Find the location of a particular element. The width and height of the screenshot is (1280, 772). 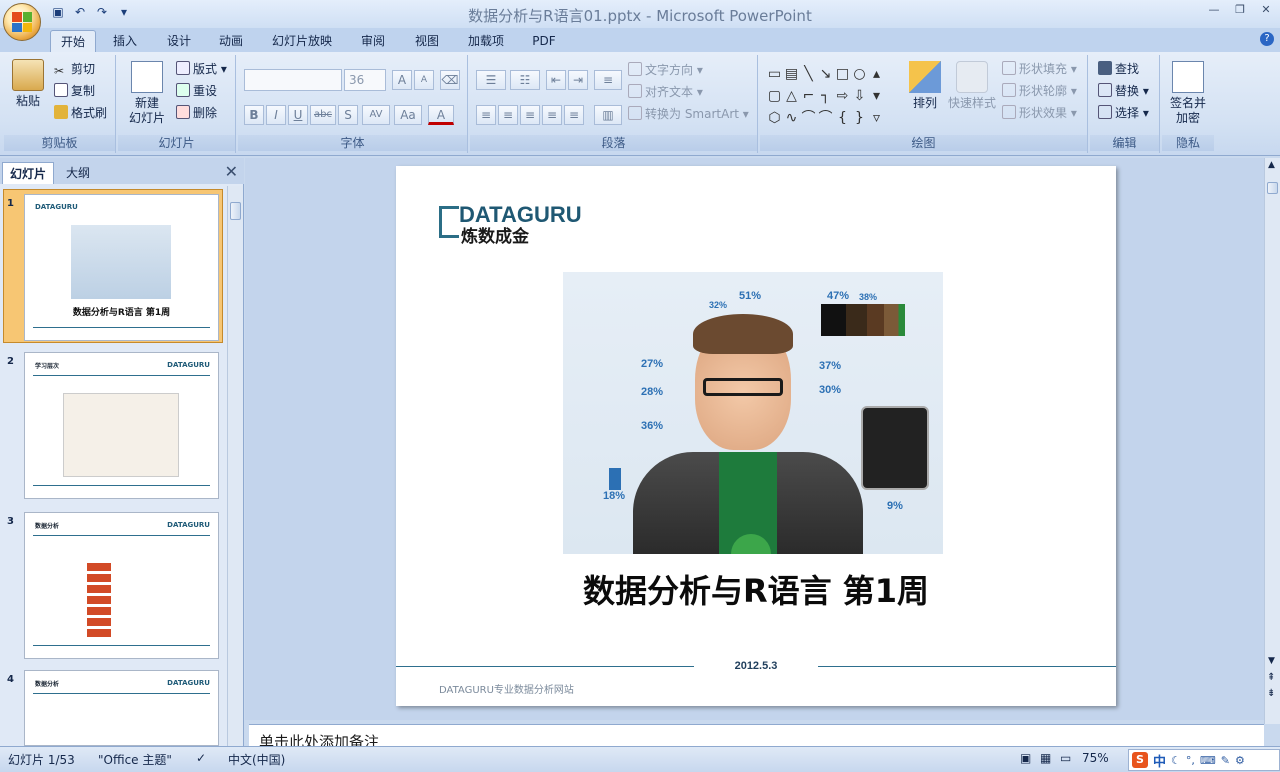

select-button: 选择 ▾ is located at coordinates (1123, 113).